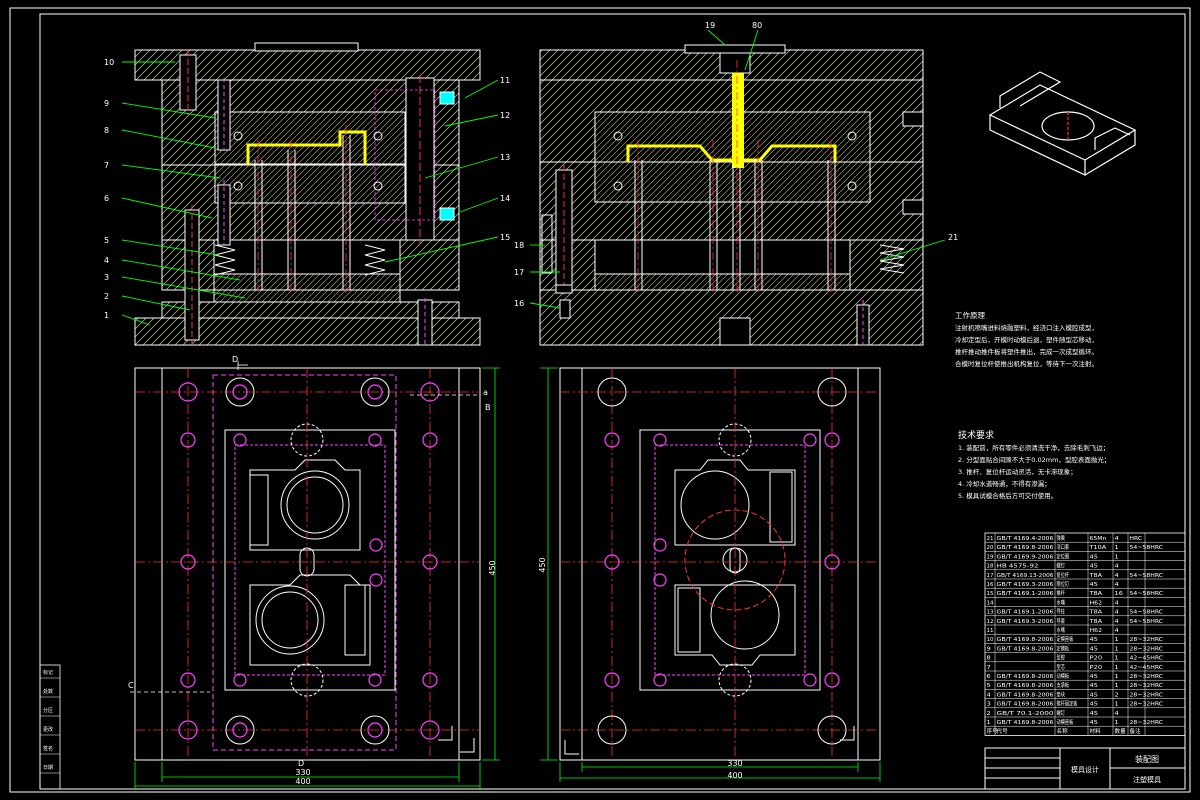 Image resolution: width=1200 pixels, height=800 pixels. Describe the element at coordinates (1025, 557) in the screenshot. I see `bom-cell: GB/T 4169.9-2006` at that location.